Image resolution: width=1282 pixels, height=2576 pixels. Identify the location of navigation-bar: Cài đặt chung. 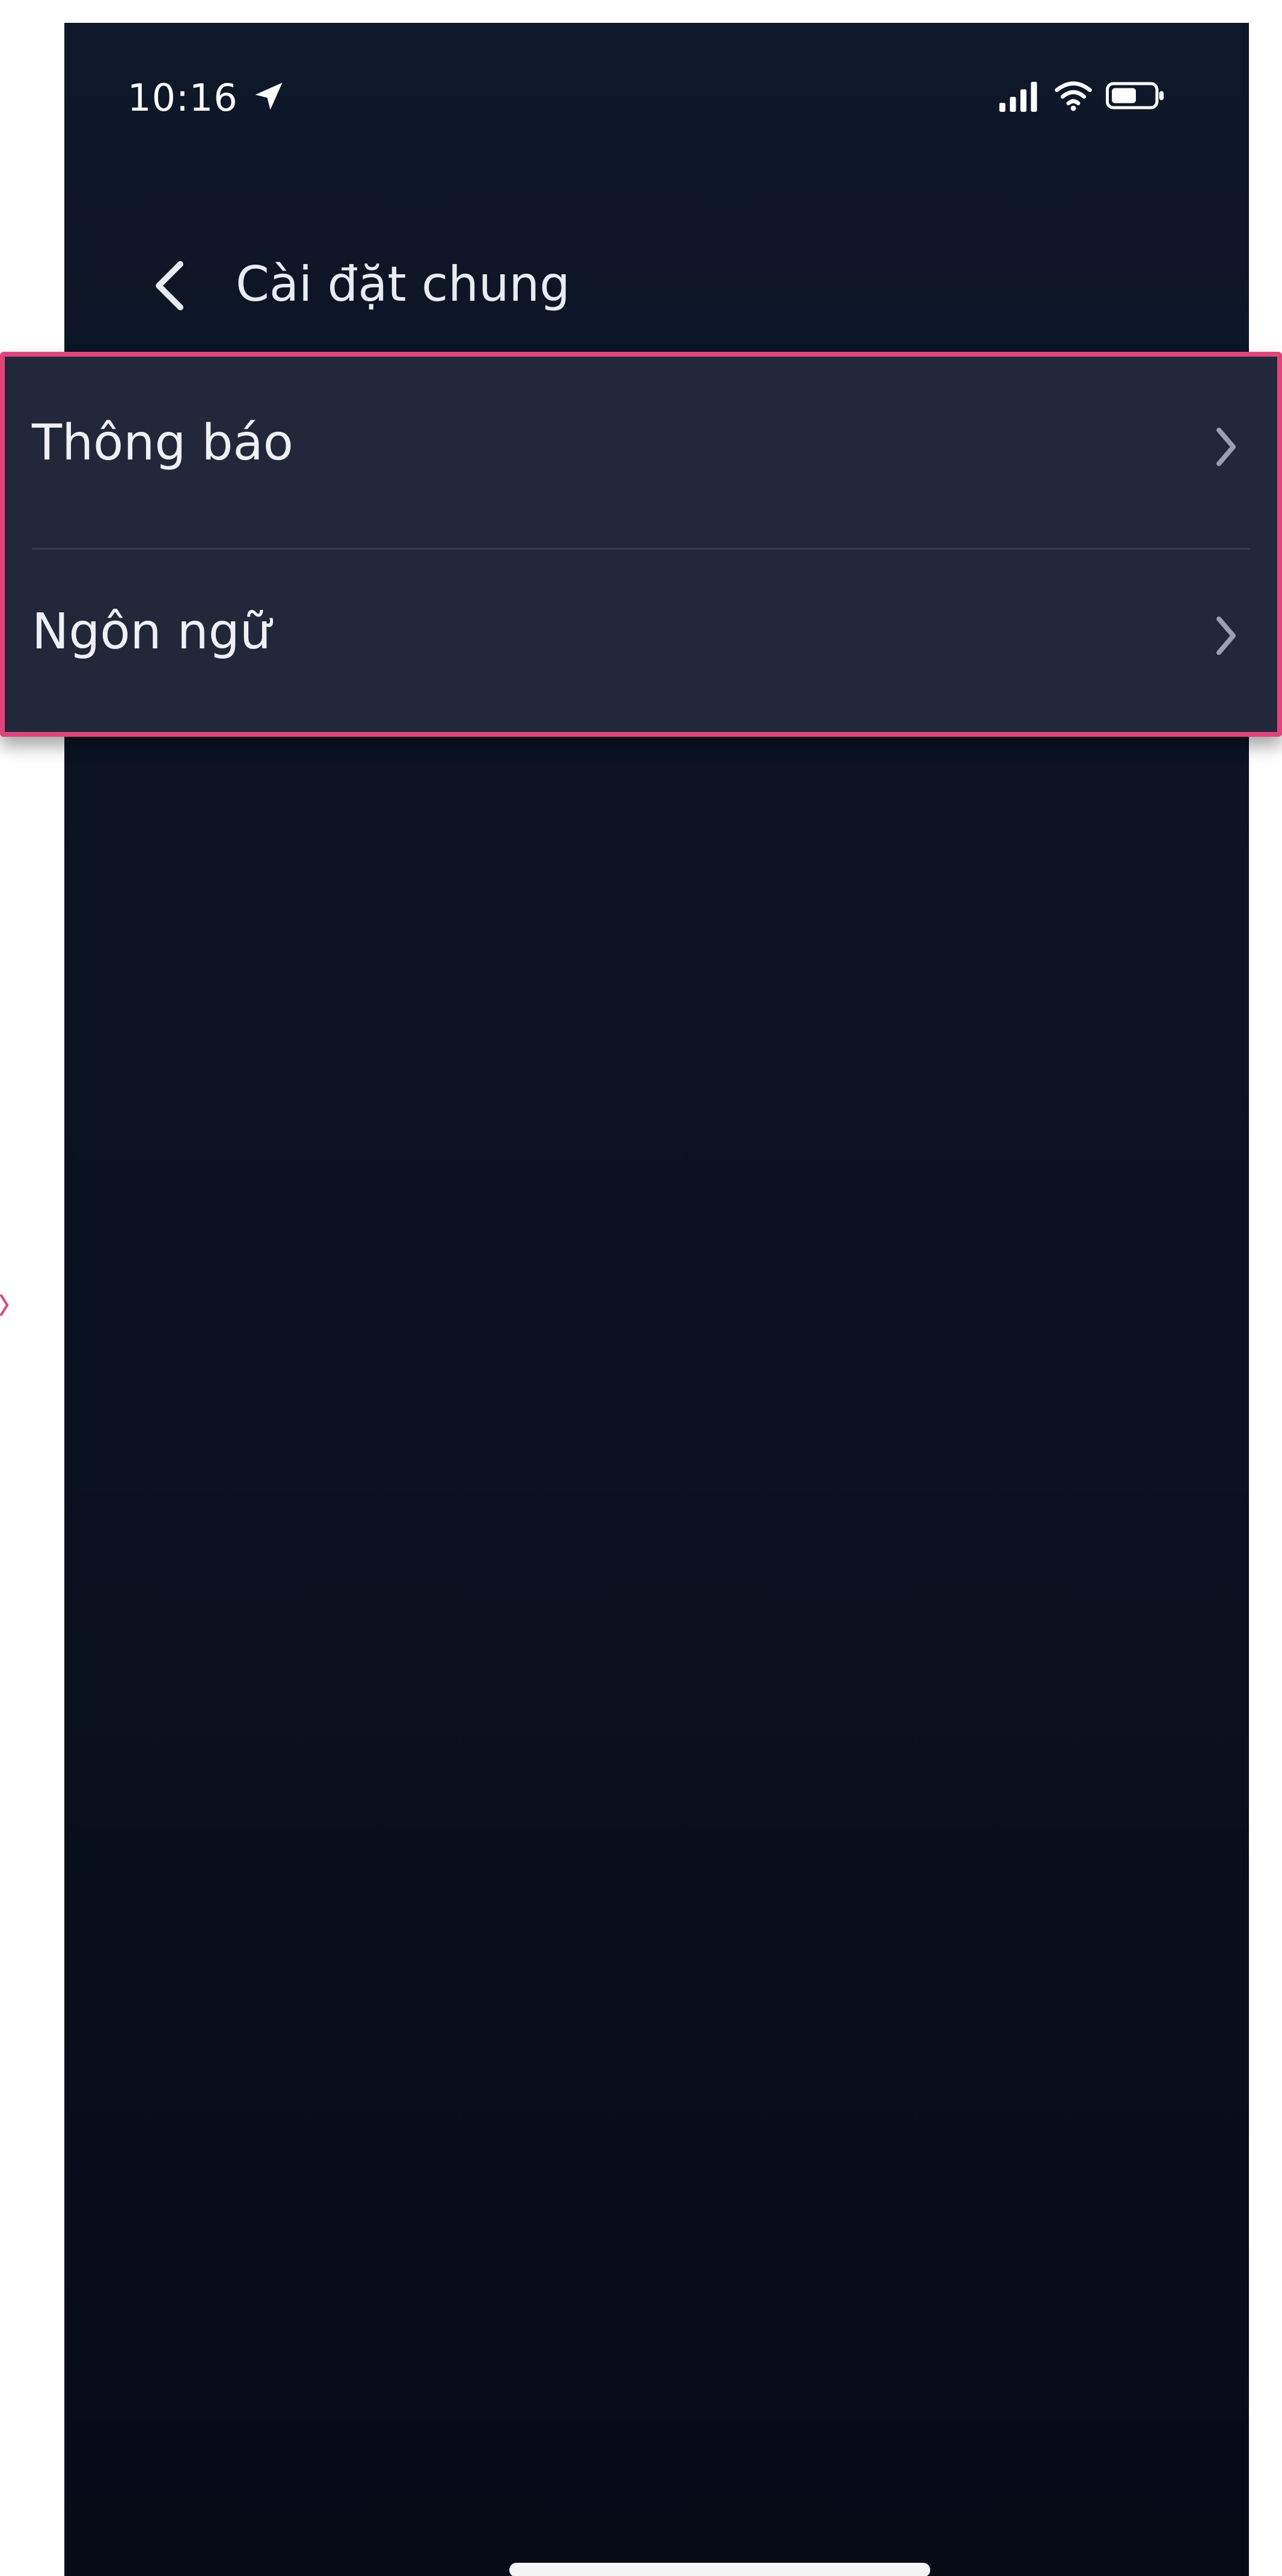
(656, 284).